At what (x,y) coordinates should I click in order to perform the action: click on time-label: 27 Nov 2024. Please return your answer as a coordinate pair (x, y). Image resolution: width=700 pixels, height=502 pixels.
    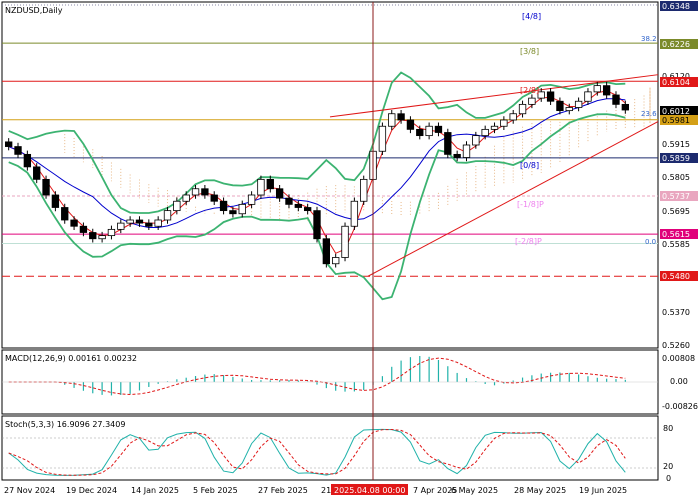
    Looking at the image, I should click on (29, 490).